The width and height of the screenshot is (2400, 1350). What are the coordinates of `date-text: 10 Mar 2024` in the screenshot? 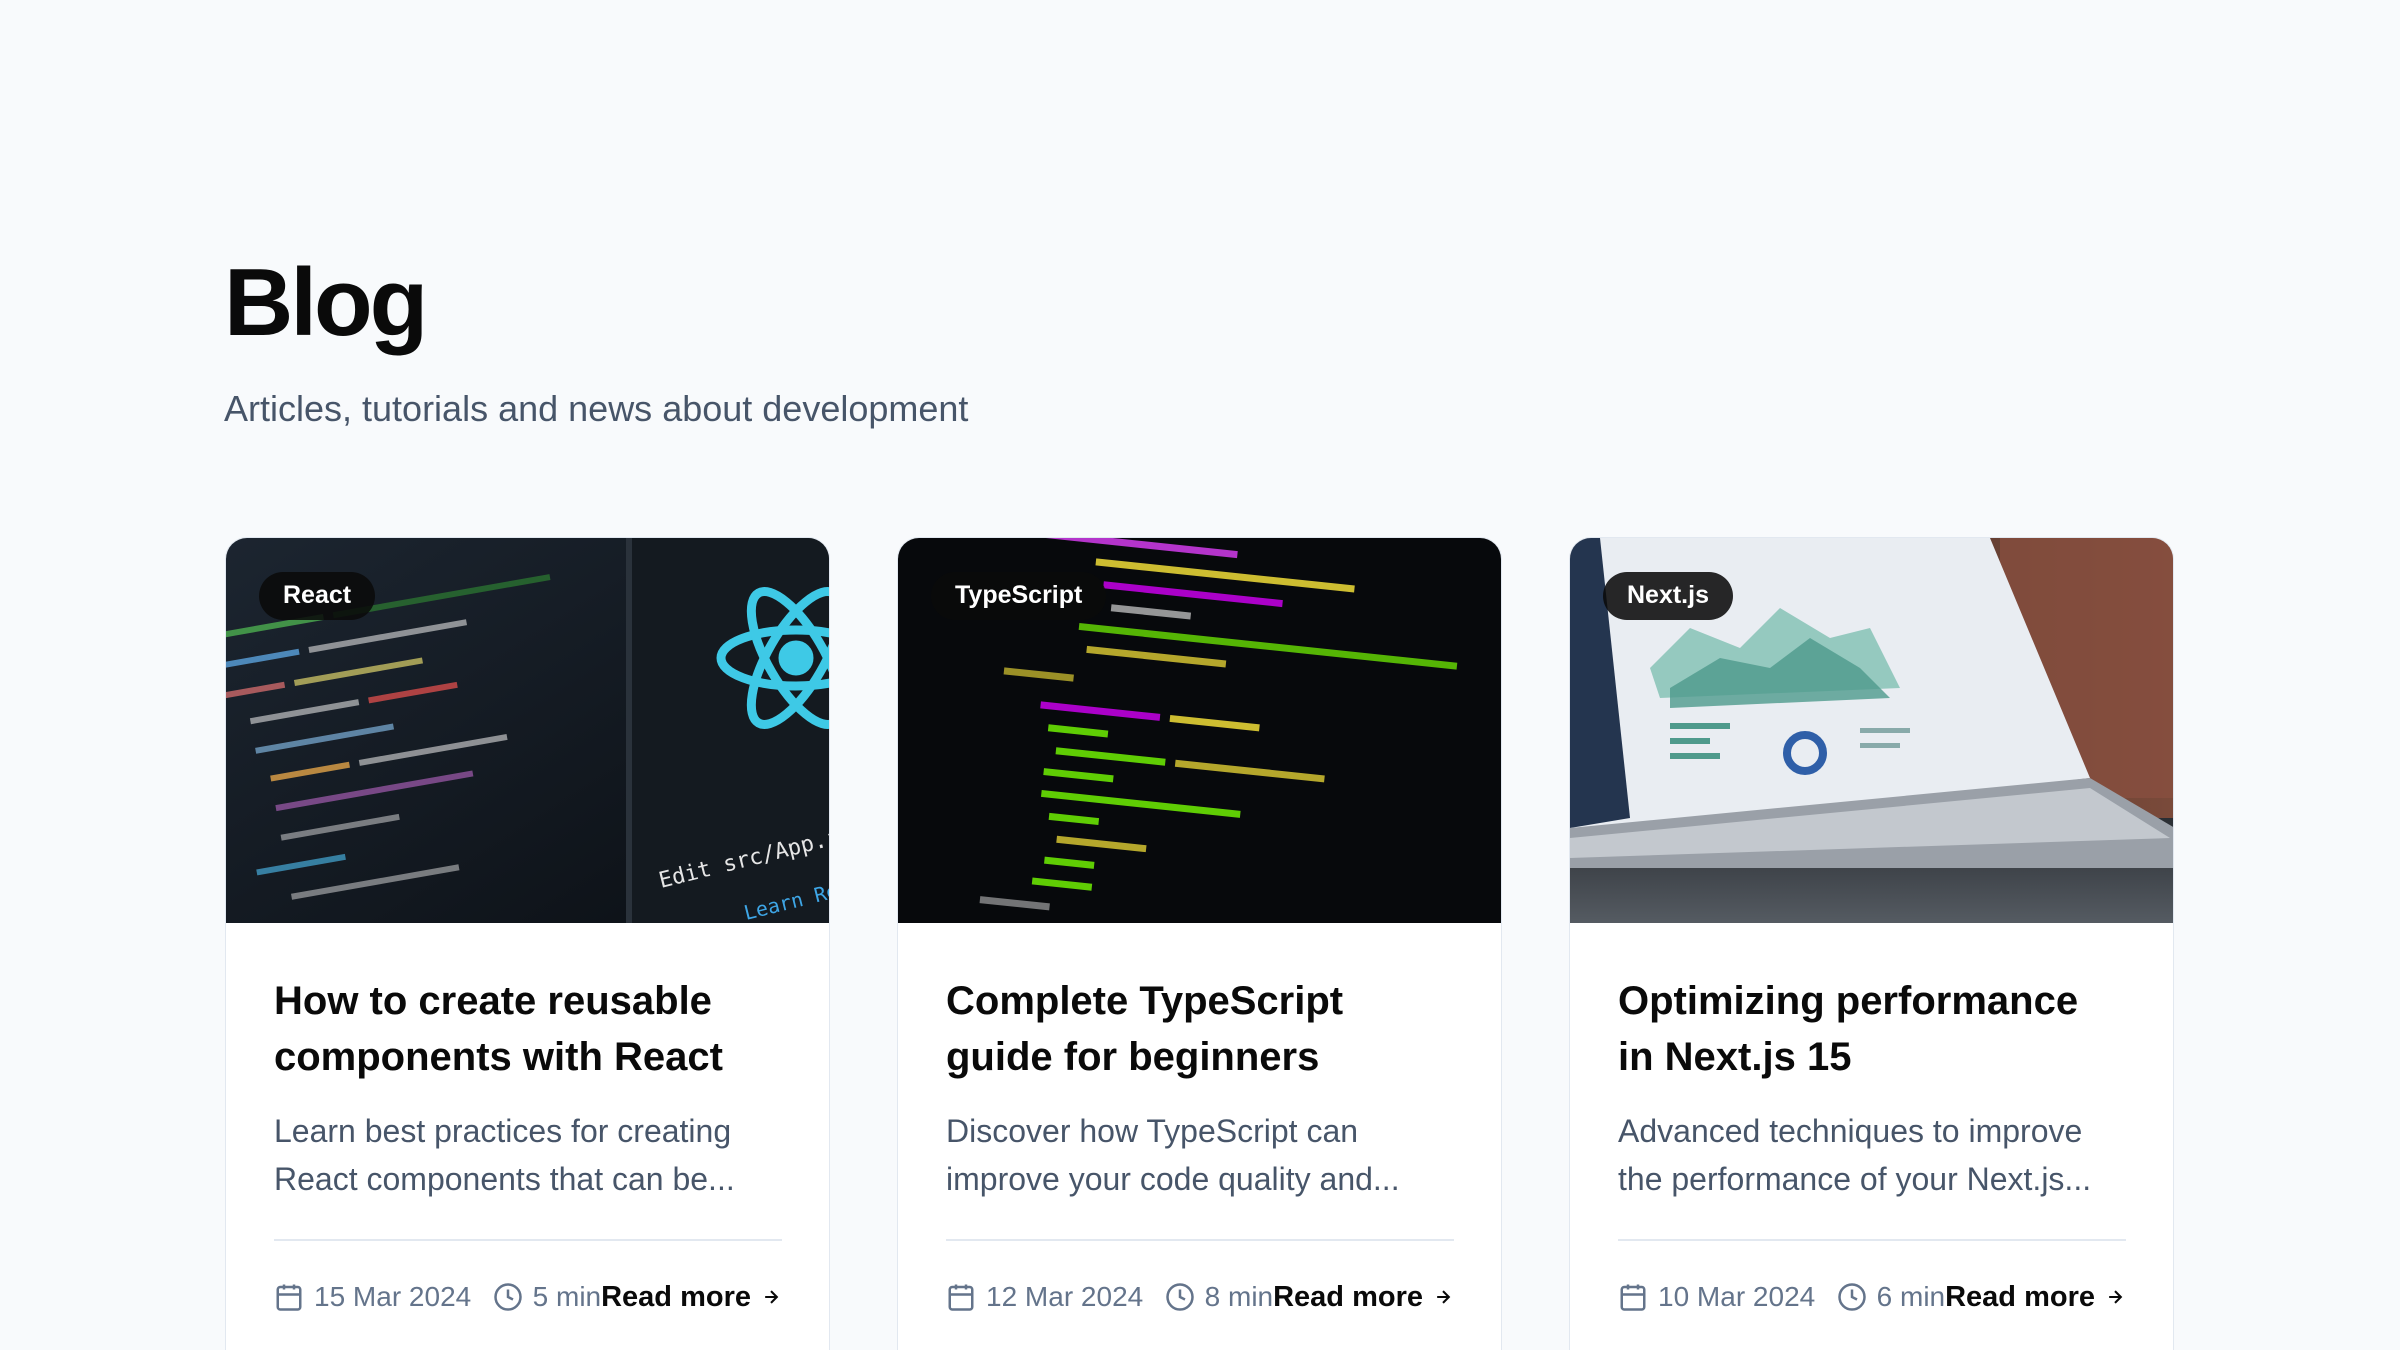 It's located at (1737, 1296).